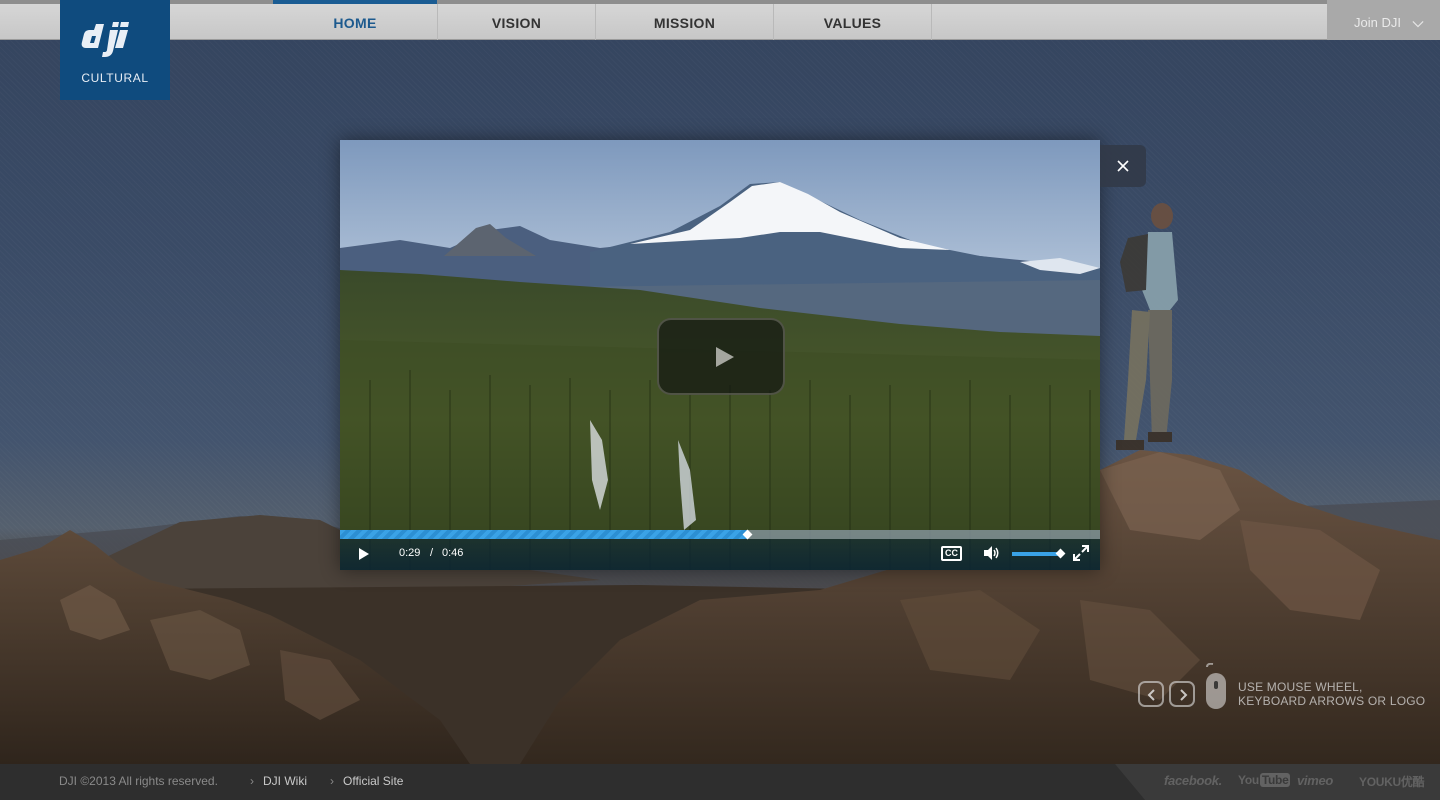 The image size is (1440, 800). I want to click on big-play-icon, so click(725, 357).